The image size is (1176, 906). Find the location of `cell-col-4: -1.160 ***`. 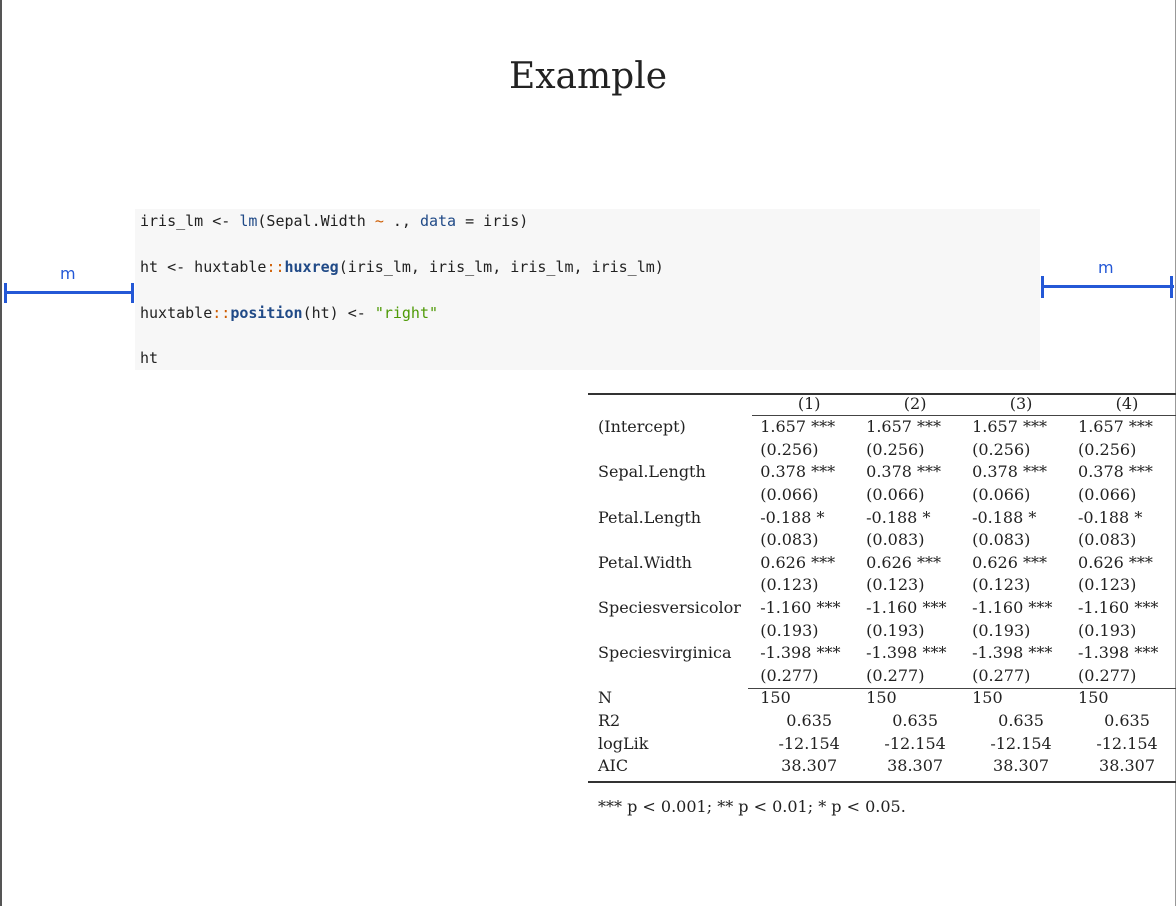

cell-col-4: -1.160 *** is located at coordinates (1118, 608).